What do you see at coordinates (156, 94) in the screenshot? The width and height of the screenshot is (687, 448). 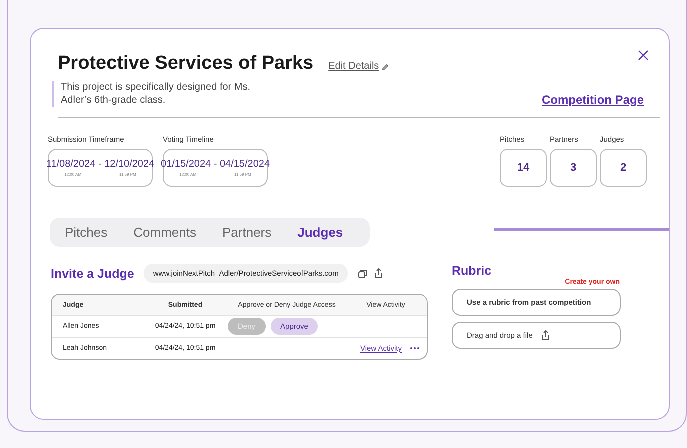 I see `project-description: This project is specifically designed for Ms. Adler’s 6th-grade class.` at bounding box center [156, 94].